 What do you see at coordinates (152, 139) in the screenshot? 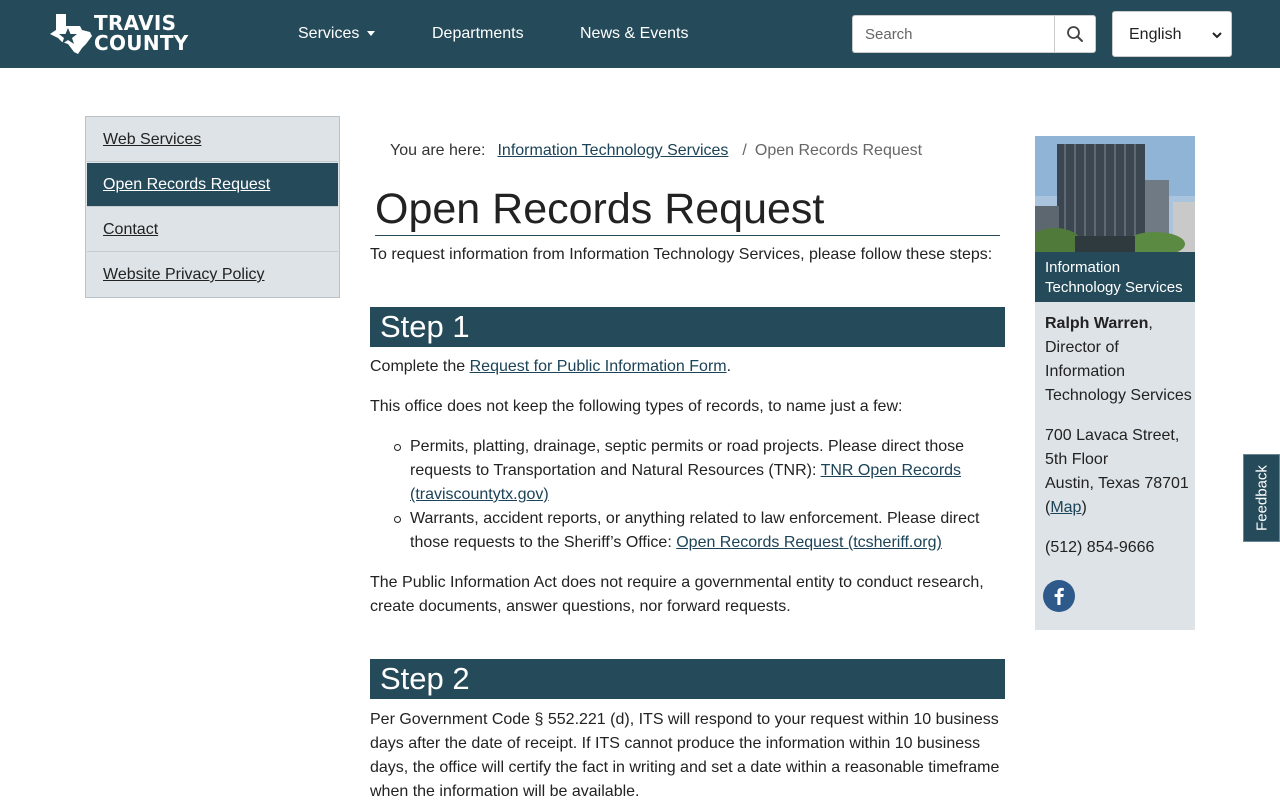
I see `section-nav-label: Web Services` at bounding box center [152, 139].